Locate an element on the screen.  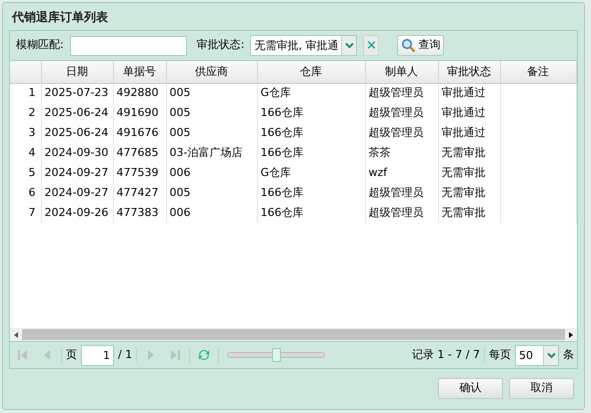
row-number: 5 is located at coordinates (25, 173).